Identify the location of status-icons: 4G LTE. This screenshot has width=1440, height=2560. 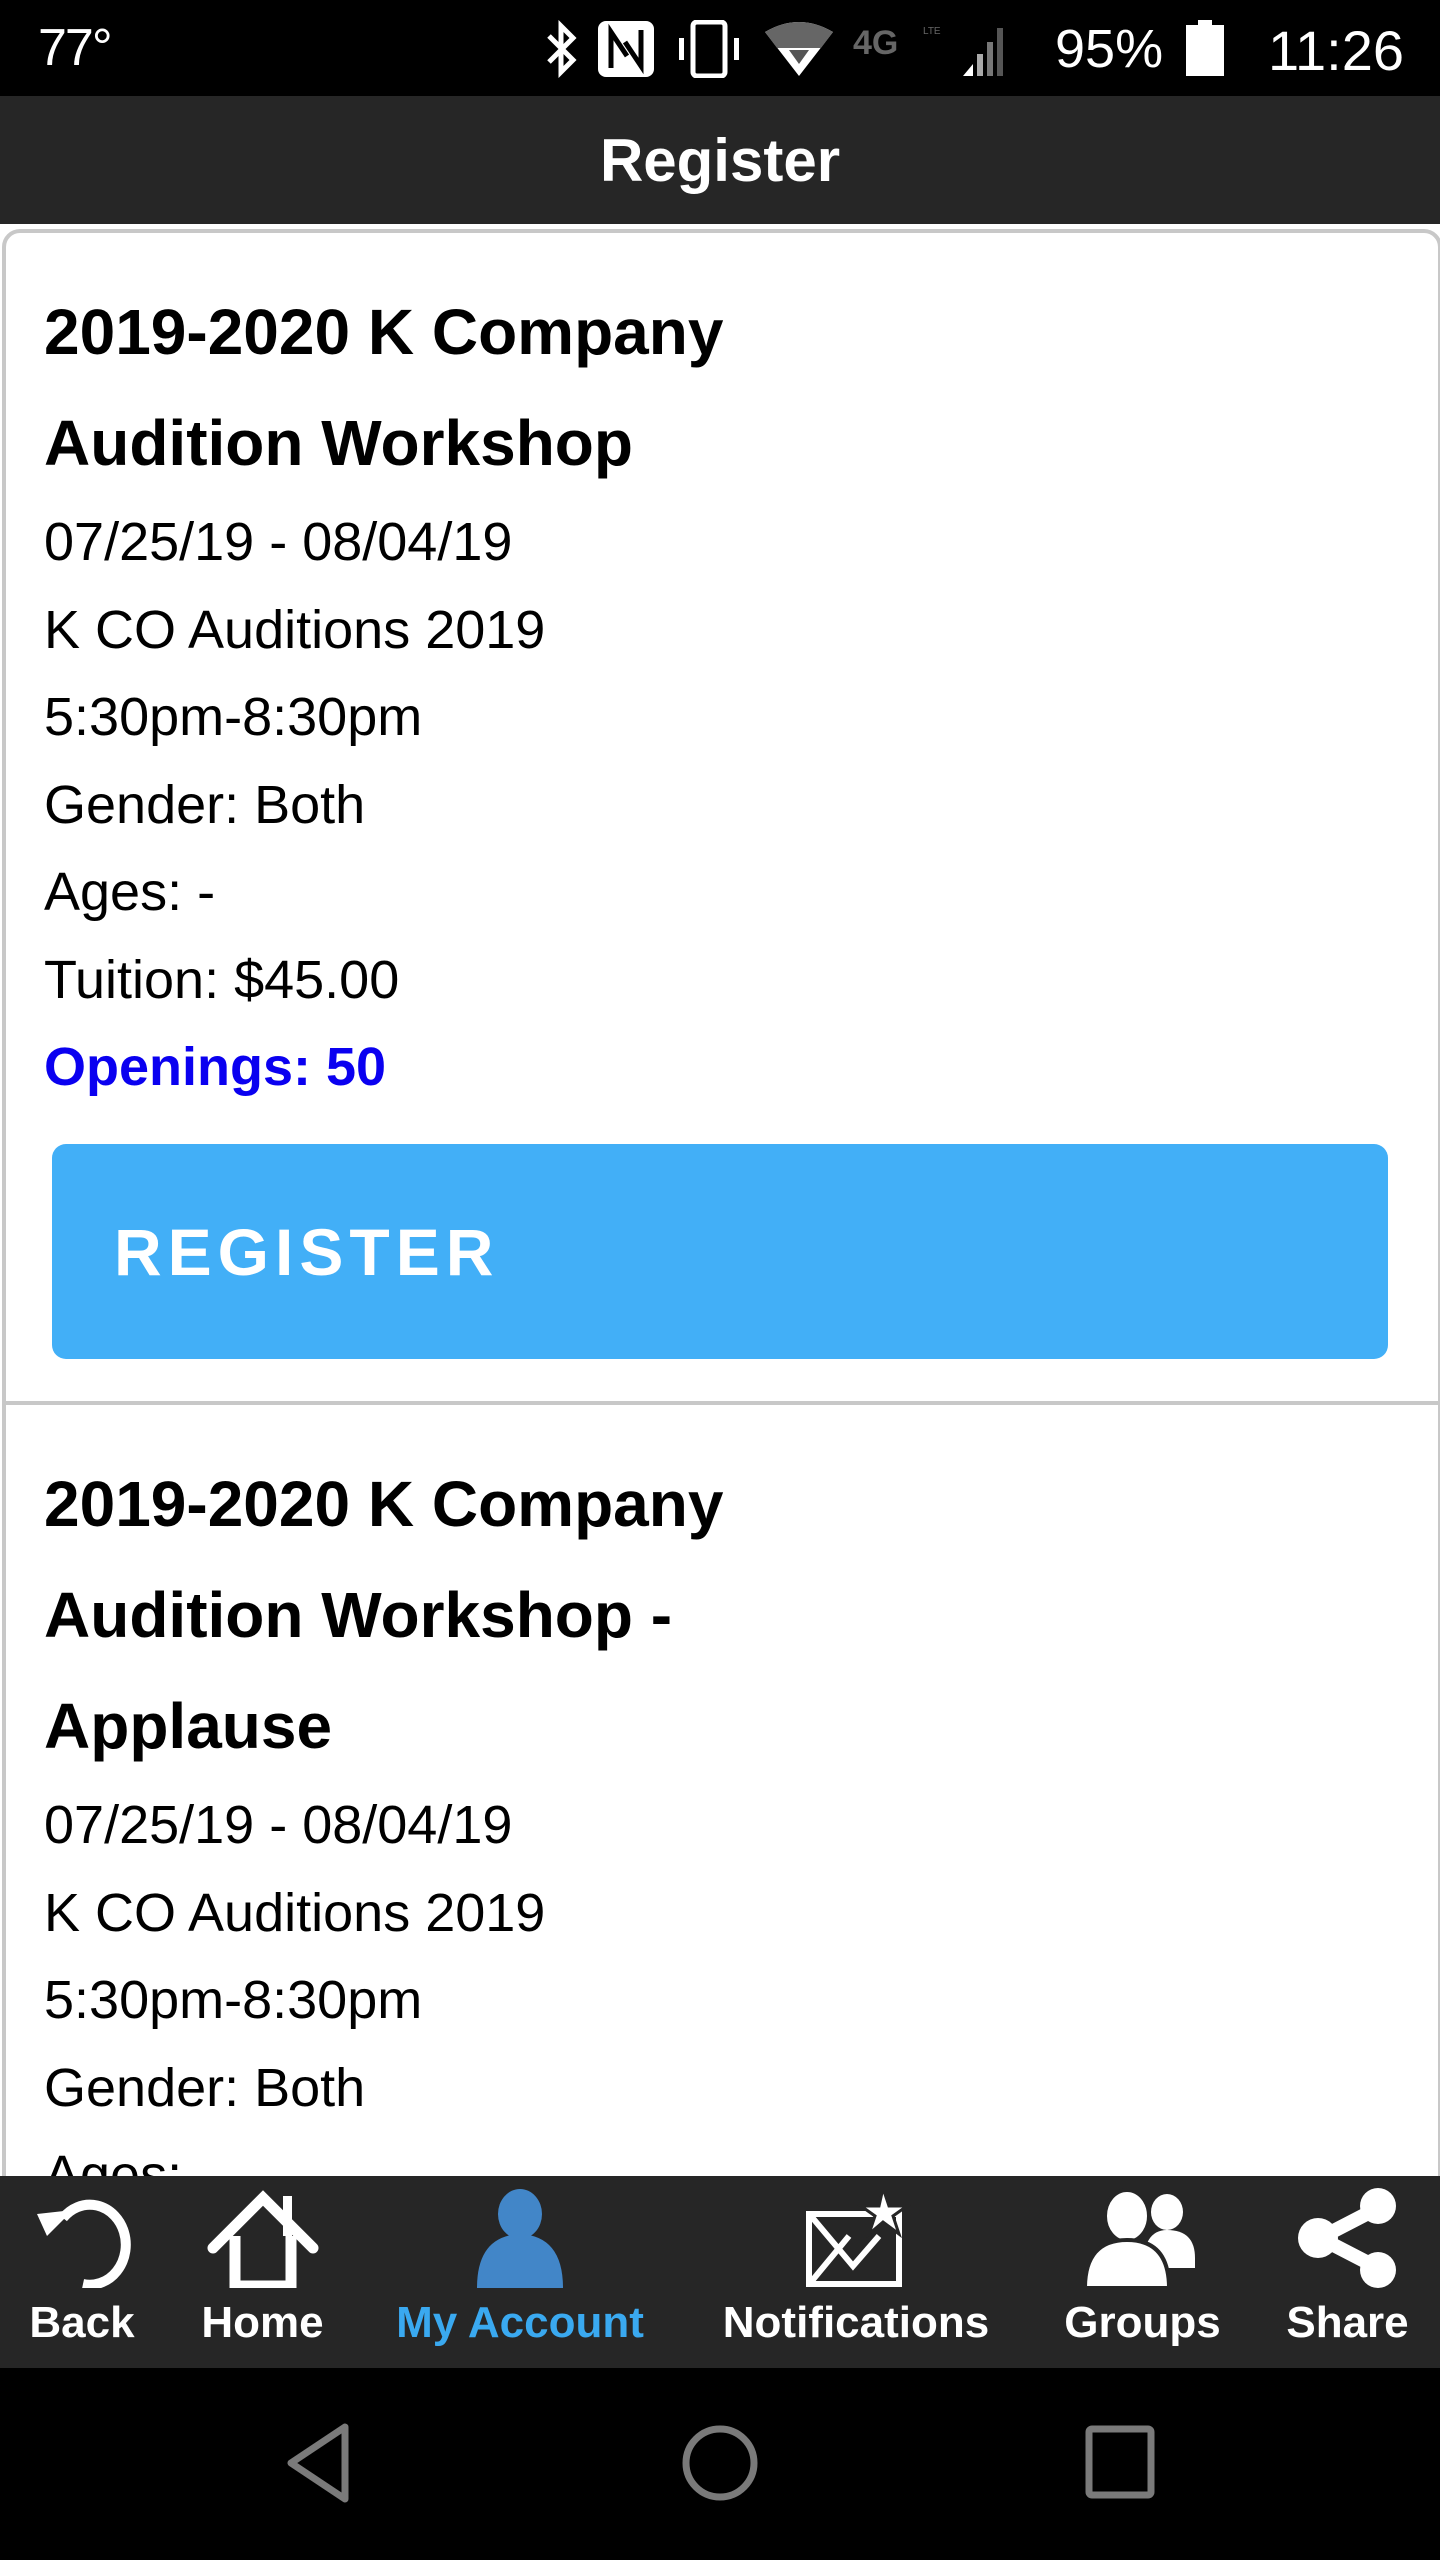
(777, 49).